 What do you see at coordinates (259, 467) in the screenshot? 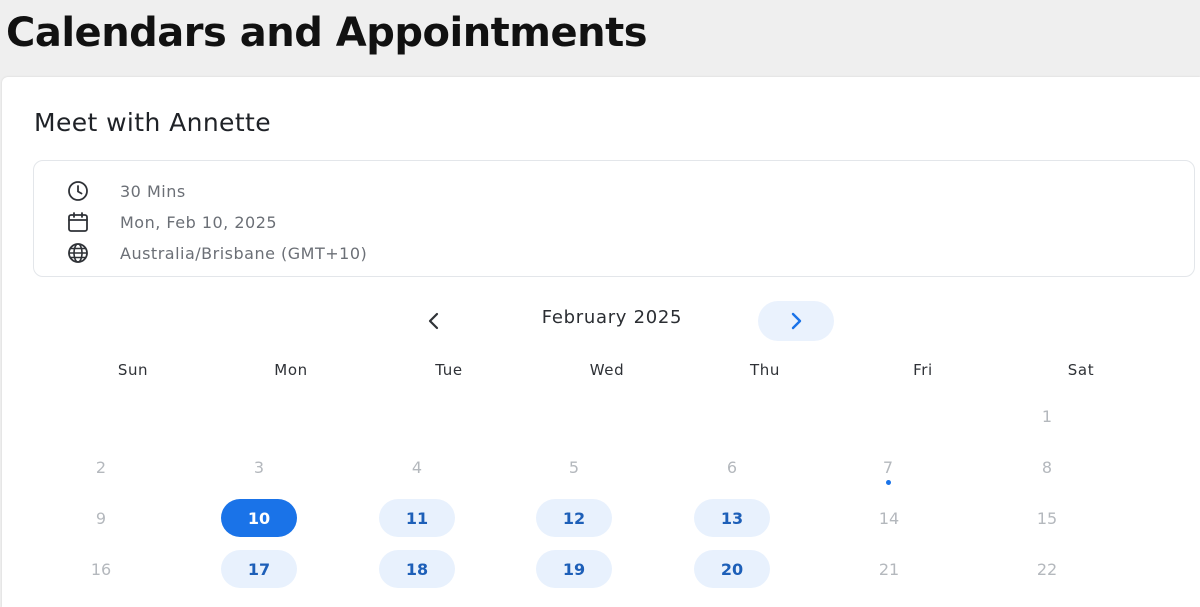
I see `day-cell: 3` at bounding box center [259, 467].